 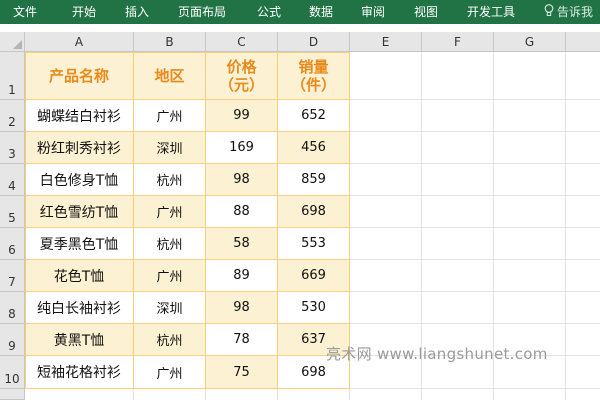 What do you see at coordinates (386, 244) in the screenshot?
I see `cell-e6` at bounding box center [386, 244].